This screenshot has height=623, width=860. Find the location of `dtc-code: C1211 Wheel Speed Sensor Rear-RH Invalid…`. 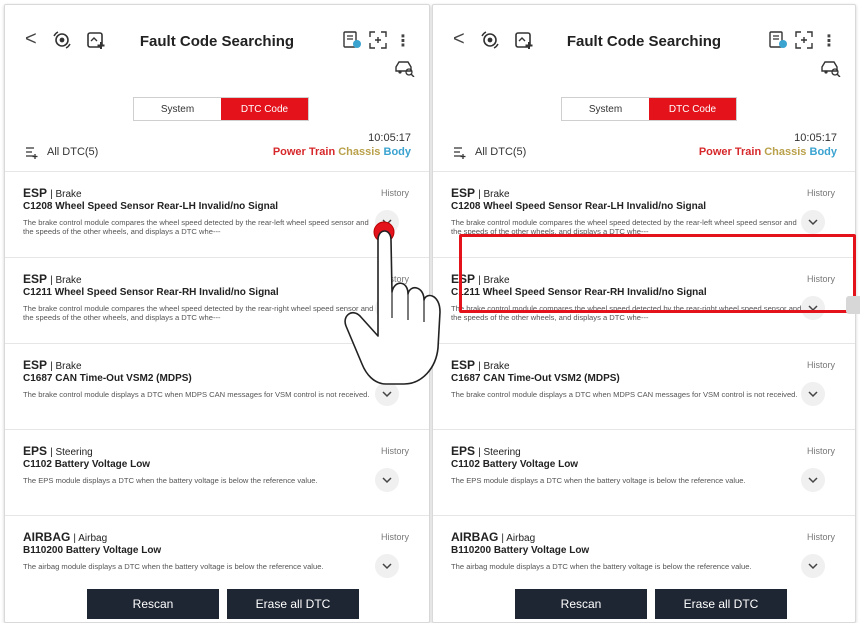

dtc-code: C1211 Wheel Speed Sensor Rear-RH Invalid… is located at coordinates (151, 292).